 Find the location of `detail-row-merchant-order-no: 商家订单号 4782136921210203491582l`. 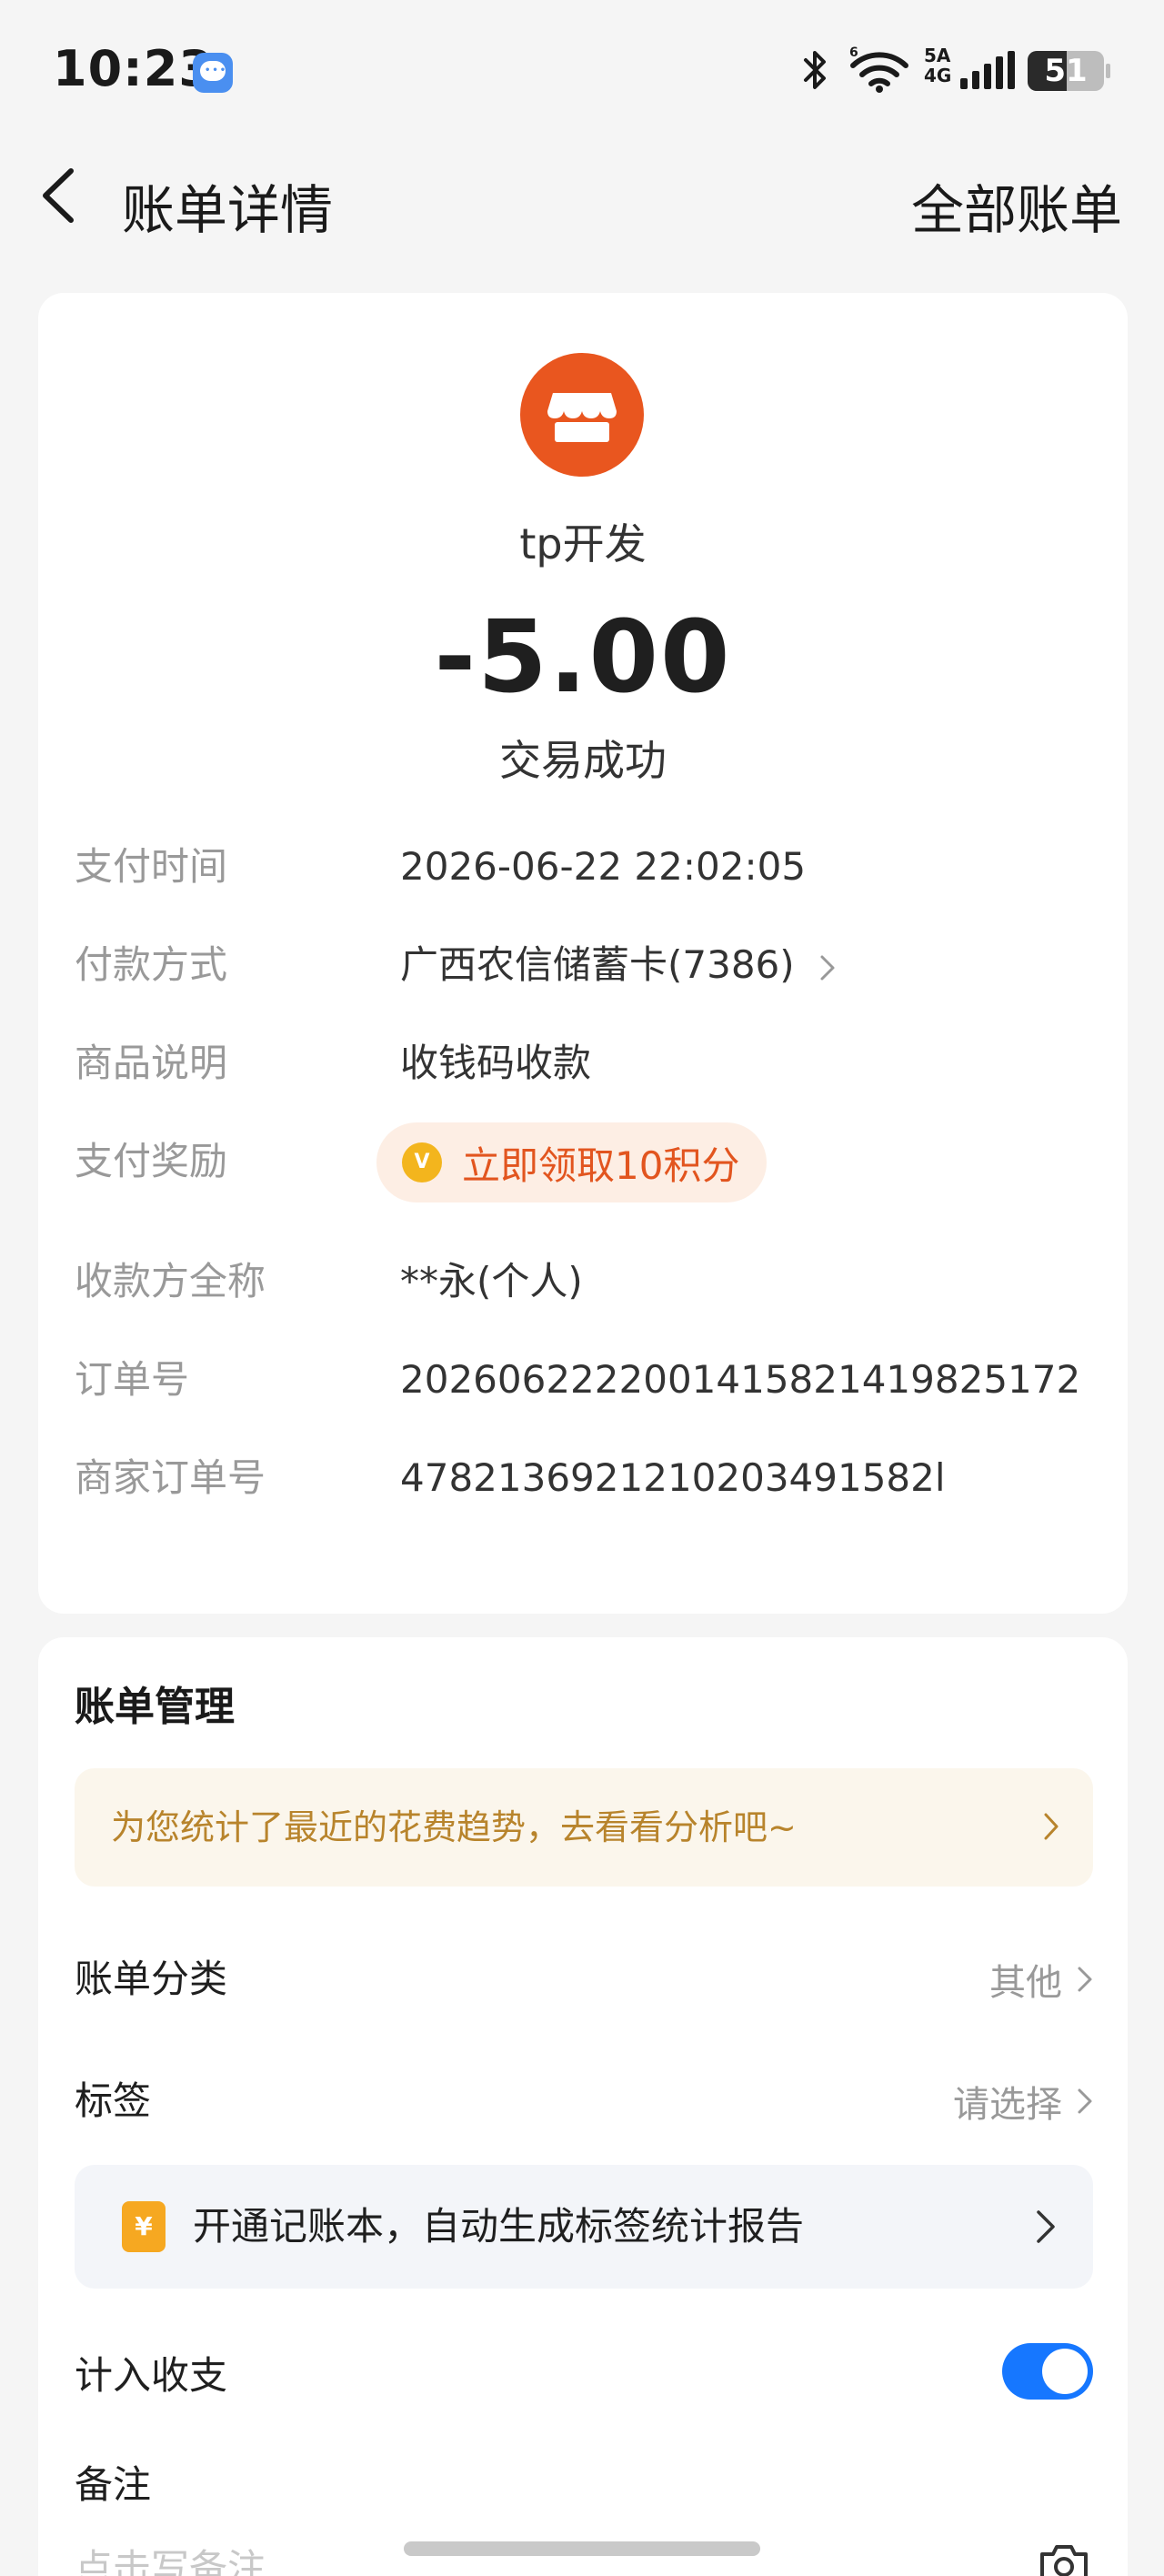

detail-row-merchant-order-no: 商家订单号 4782136921210203491582l is located at coordinates (584, 1478).